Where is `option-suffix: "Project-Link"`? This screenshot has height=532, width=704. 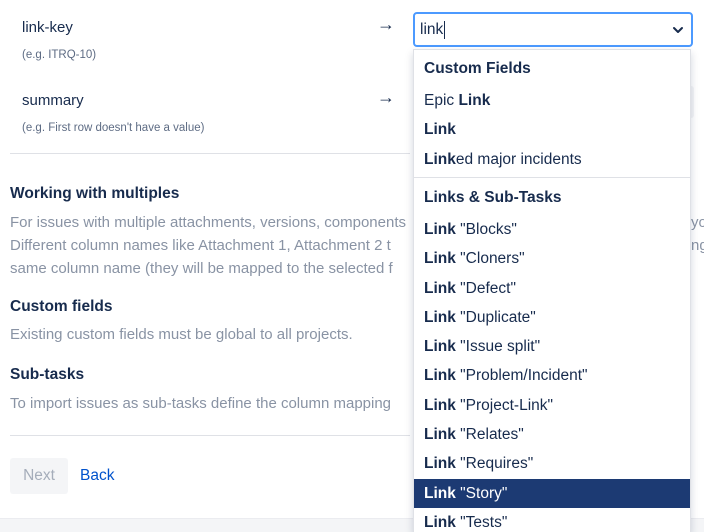 option-suffix: "Project-Link" is located at coordinates (504, 405).